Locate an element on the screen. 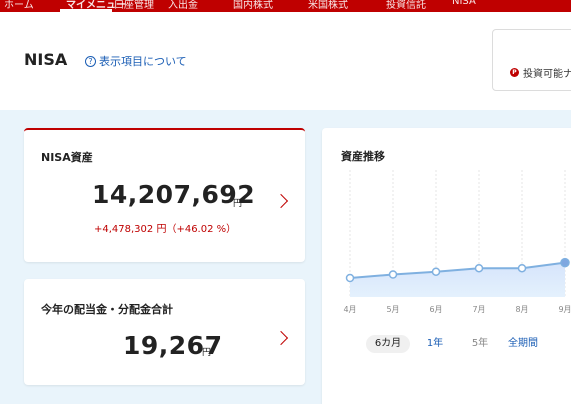 The image size is (571, 404). period-button-0: 6カ月 is located at coordinates (388, 344).